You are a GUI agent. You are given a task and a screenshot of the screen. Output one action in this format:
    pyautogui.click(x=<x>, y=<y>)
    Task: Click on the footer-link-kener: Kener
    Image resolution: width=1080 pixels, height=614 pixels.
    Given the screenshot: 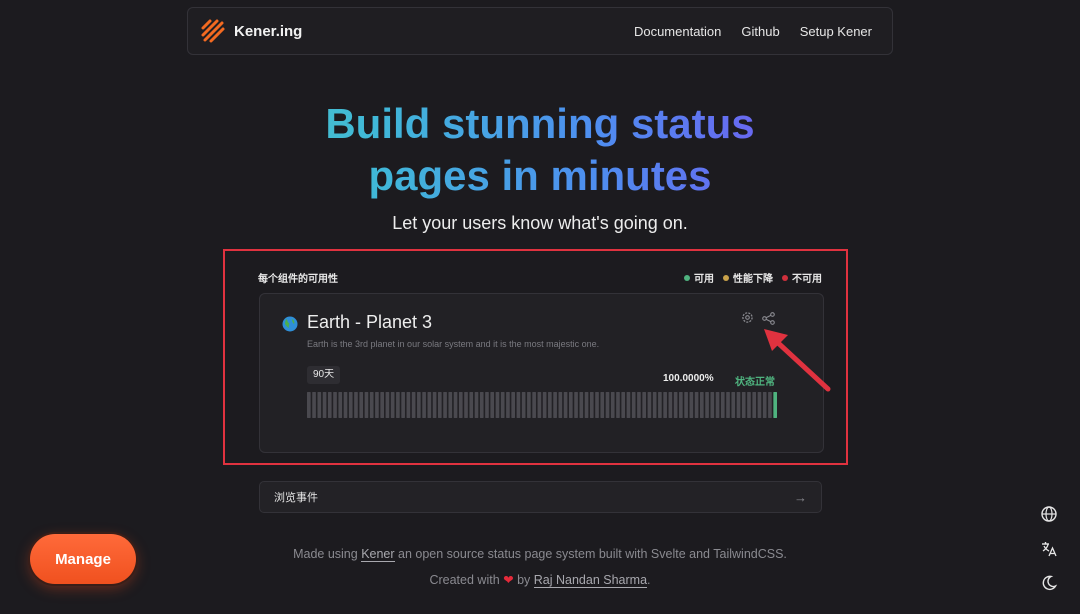 What is the action you would take?
    pyautogui.click(x=378, y=554)
    